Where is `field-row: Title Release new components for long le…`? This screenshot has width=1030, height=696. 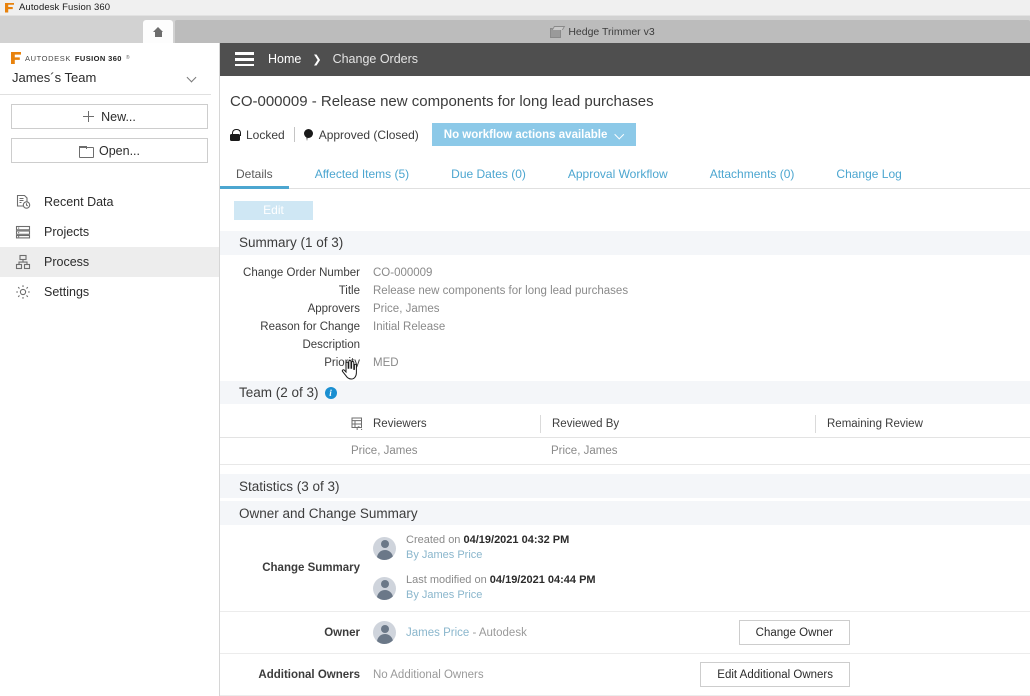
field-row: Title Release new components for long le… is located at coordinates (625, 291).